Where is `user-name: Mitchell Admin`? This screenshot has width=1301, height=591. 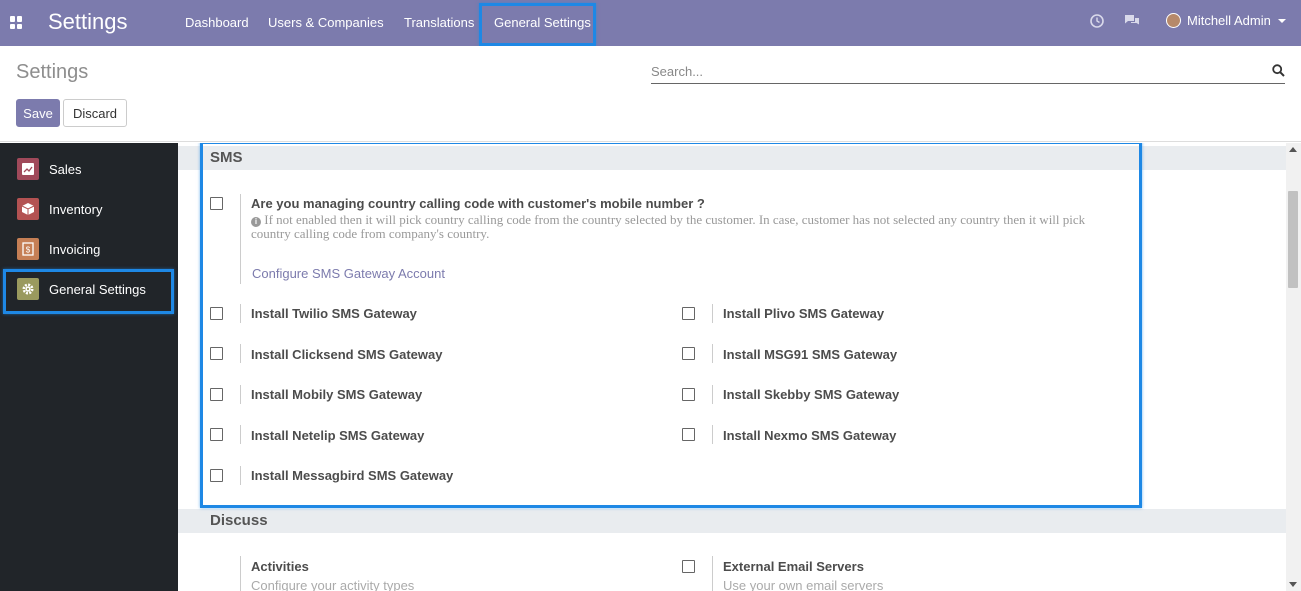 user-name: Mitchell Admin is located at coordinates (1229, 20).